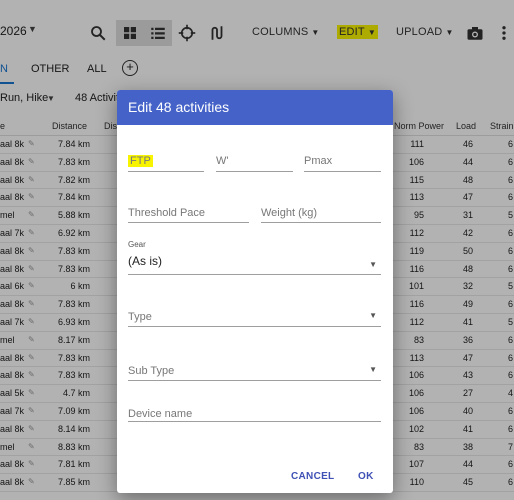  Describe the element at coordinates (255, 107) in the screenshot. I see `dialog-title: Edit 48 activities` at that location.